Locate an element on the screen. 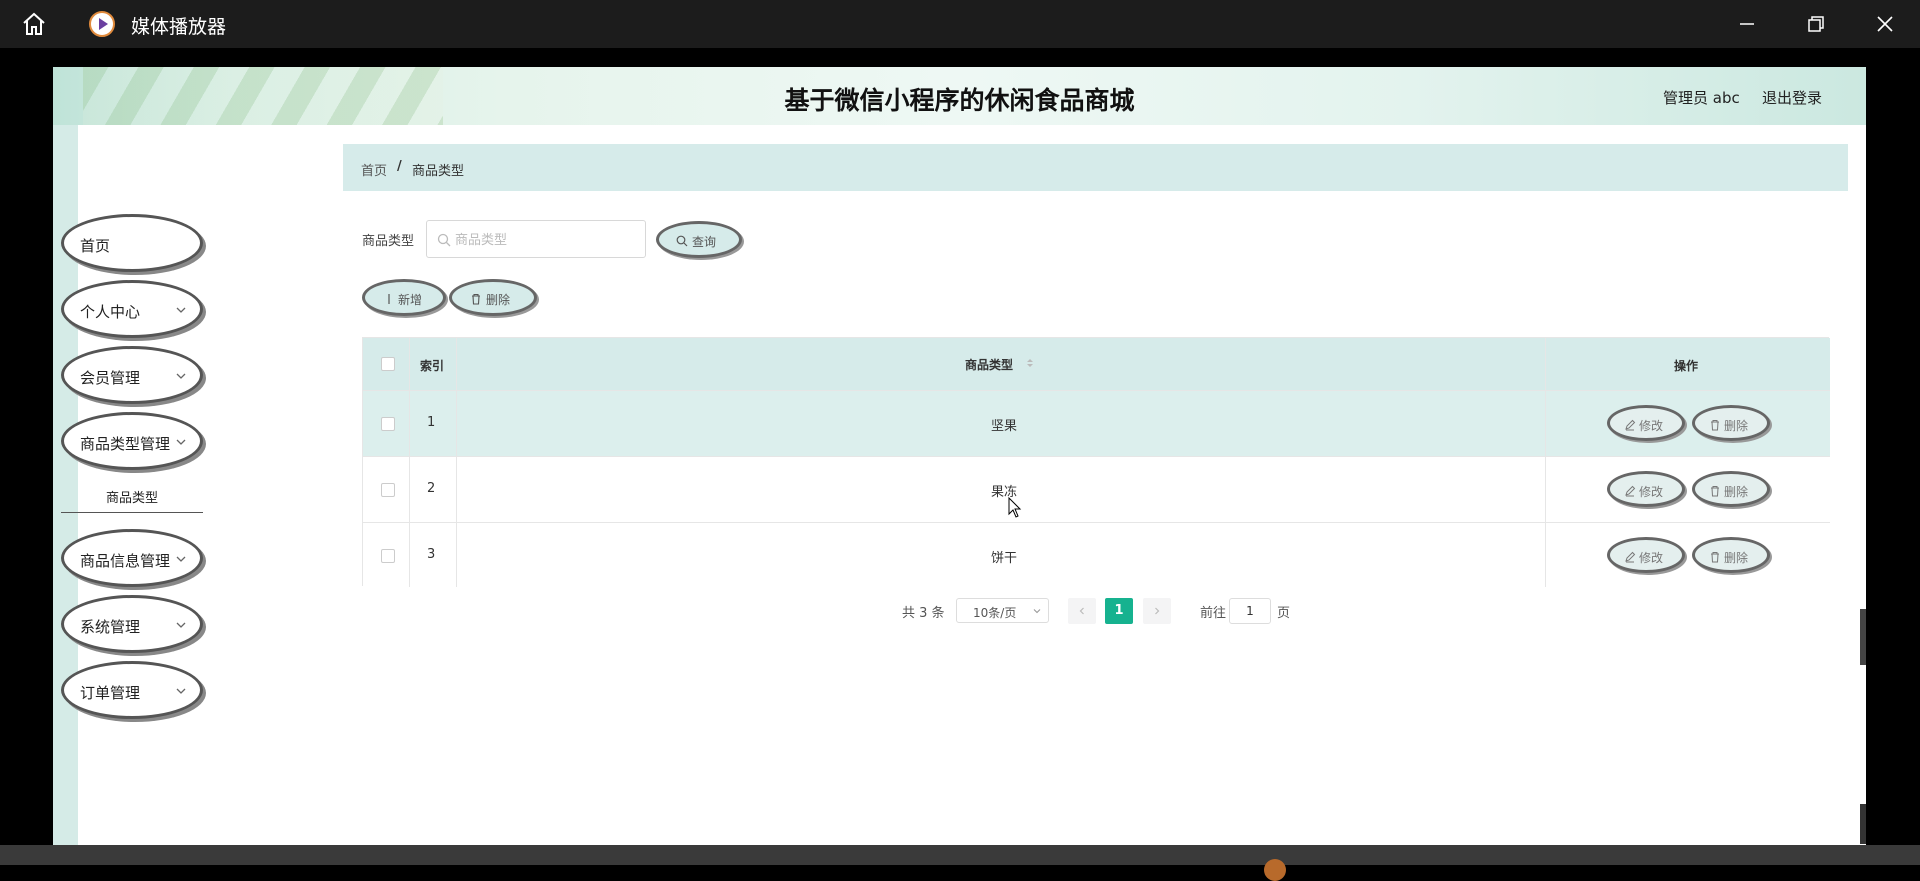 The height and width of the screenshot is (881, 1920). query-button: 查询 is located at coordinates (699, 239).